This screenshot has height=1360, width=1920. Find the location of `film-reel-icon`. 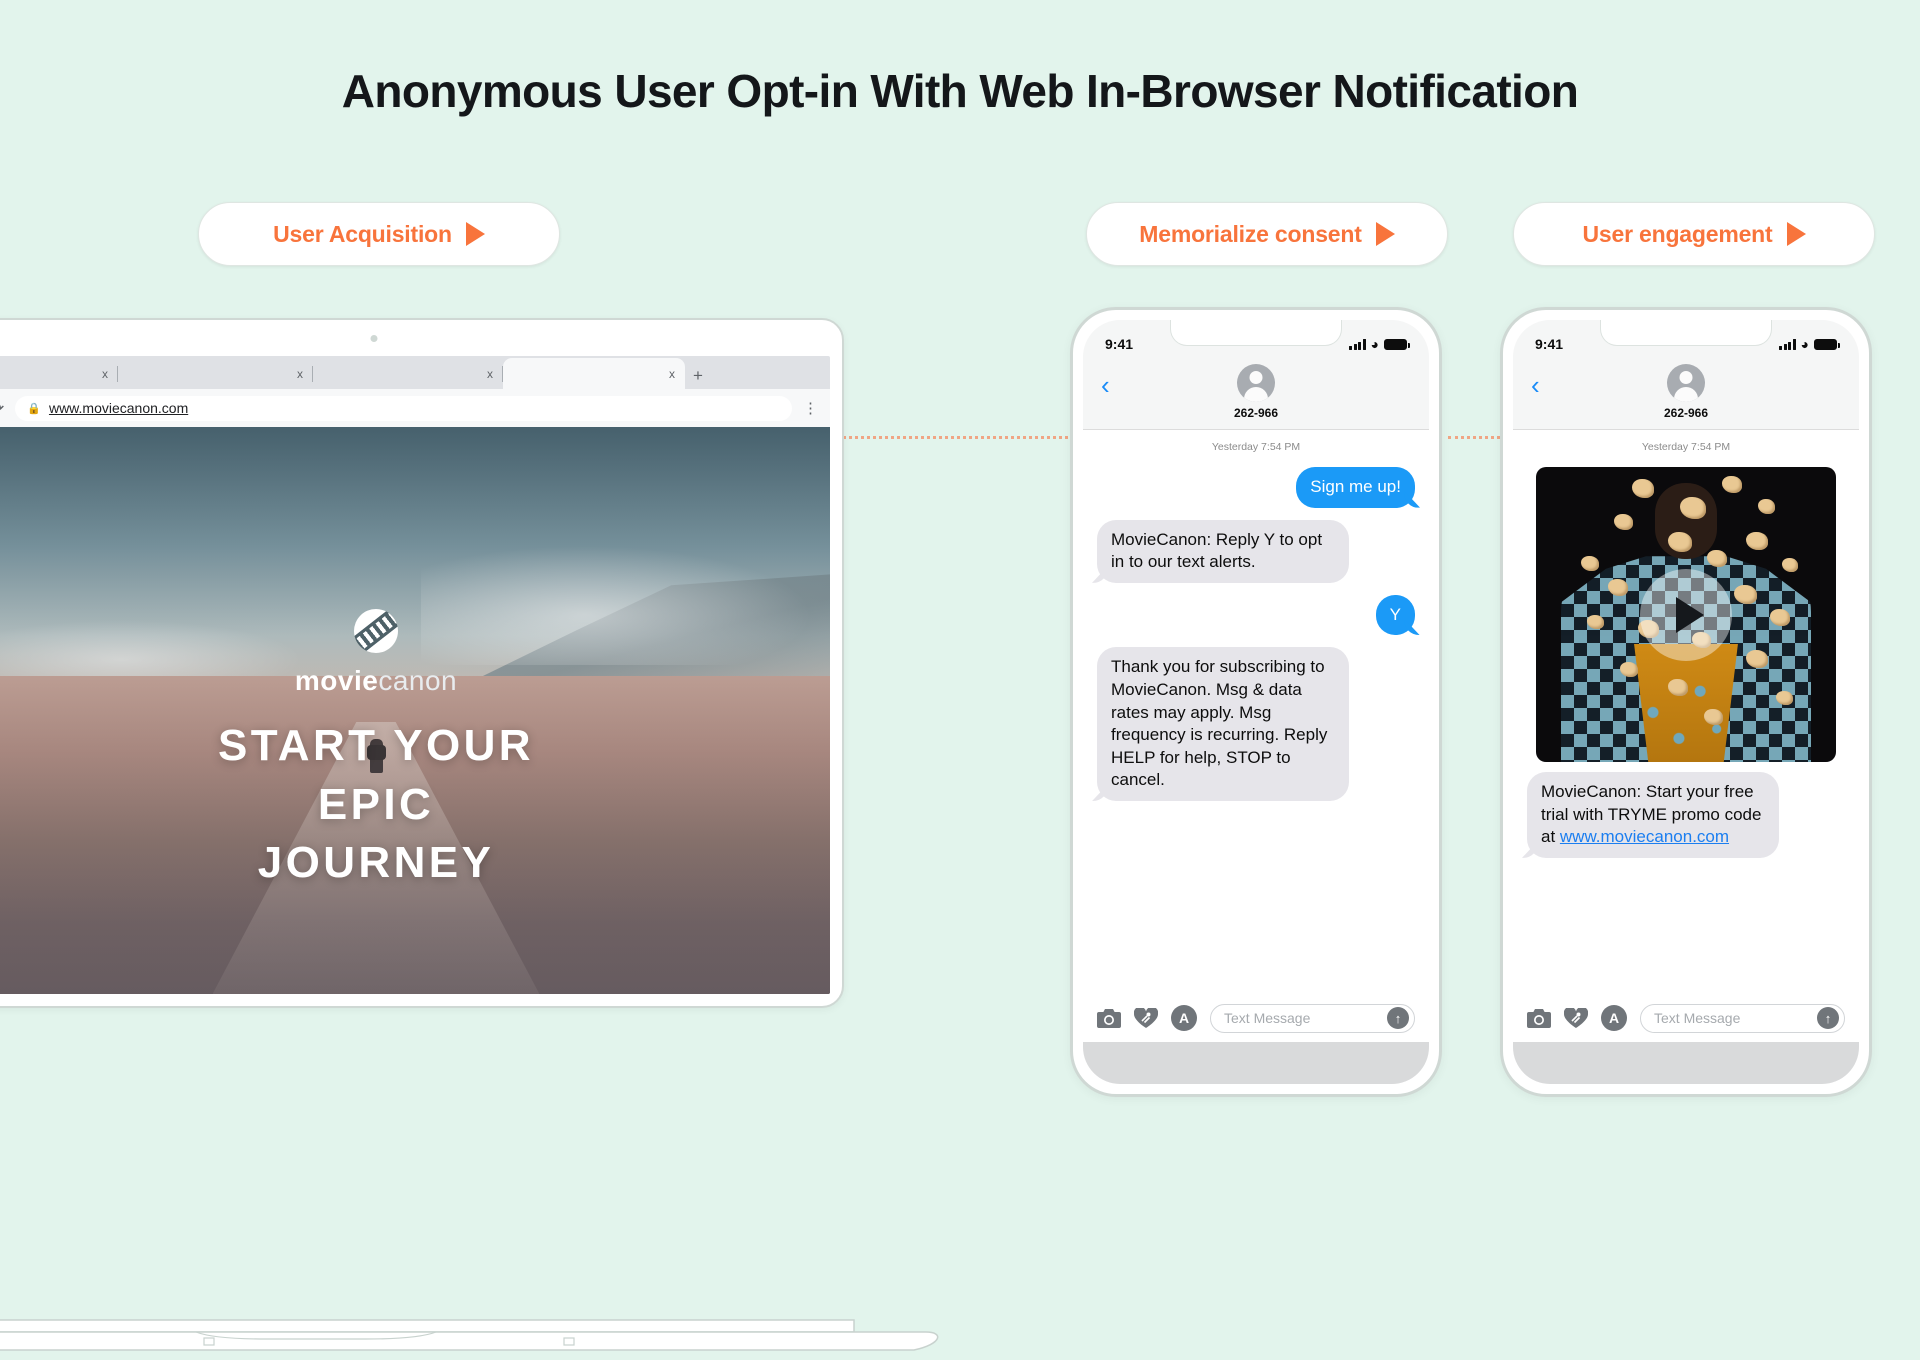

film-reel-icon is located at coordinates (376, 631).